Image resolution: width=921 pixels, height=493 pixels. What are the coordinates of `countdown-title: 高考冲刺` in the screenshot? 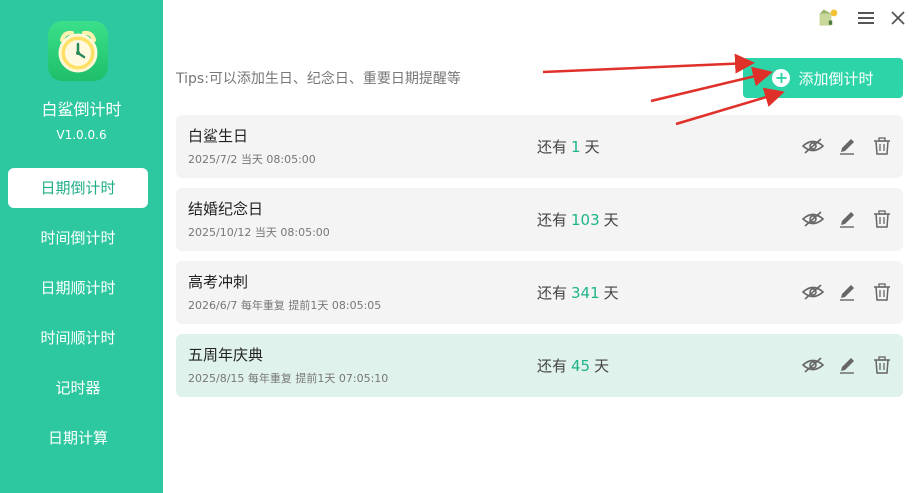 It's located at (218, 282).